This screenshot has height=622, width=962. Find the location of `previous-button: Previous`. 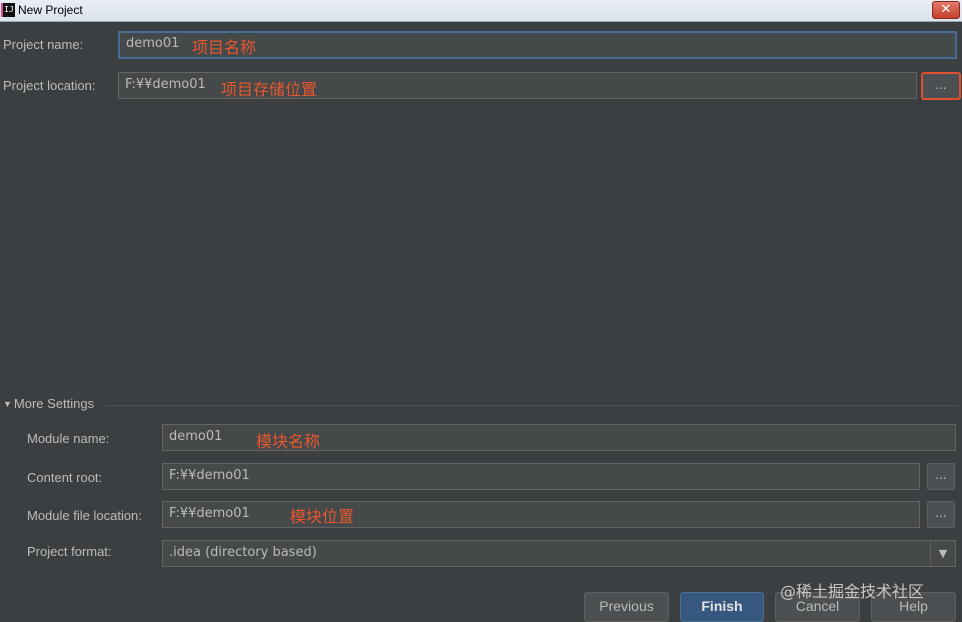

previous-button: Previous is located at coordinates (626, 607).